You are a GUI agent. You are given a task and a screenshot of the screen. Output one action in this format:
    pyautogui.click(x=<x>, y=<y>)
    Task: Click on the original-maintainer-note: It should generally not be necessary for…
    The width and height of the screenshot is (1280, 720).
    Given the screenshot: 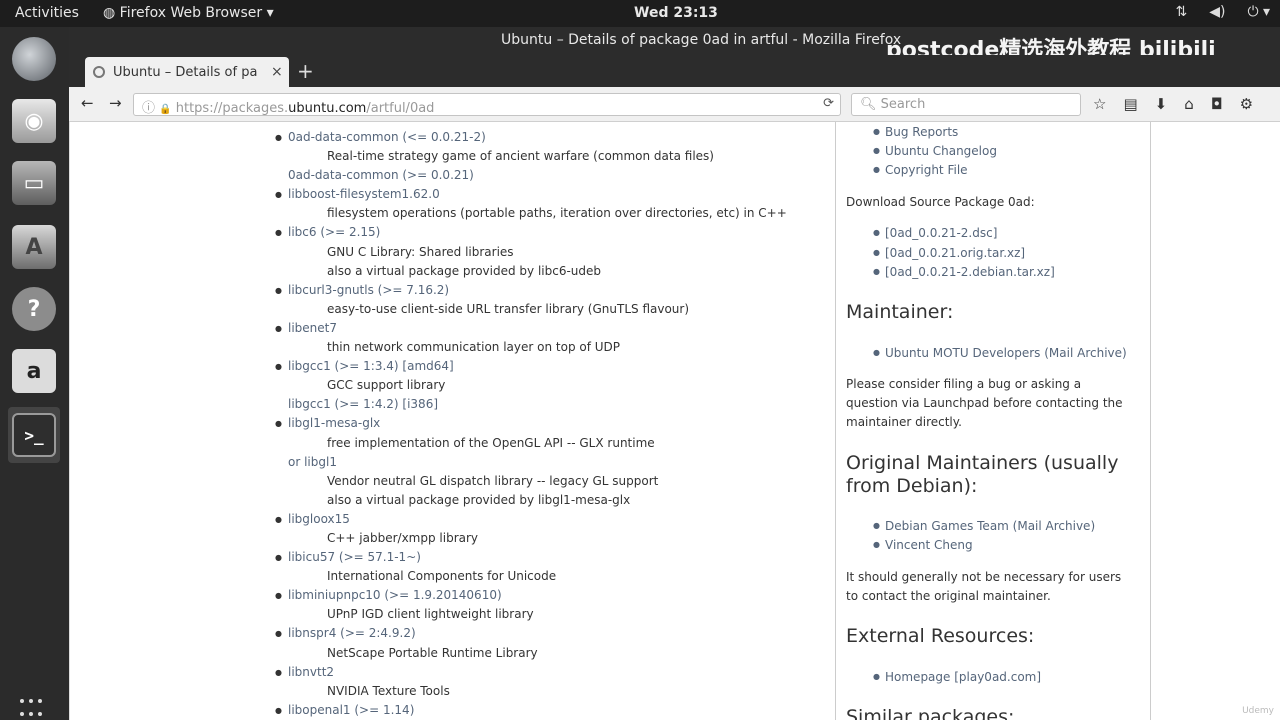 What is the action you would take?
    pyautogui.click(x=984, y=586)
    